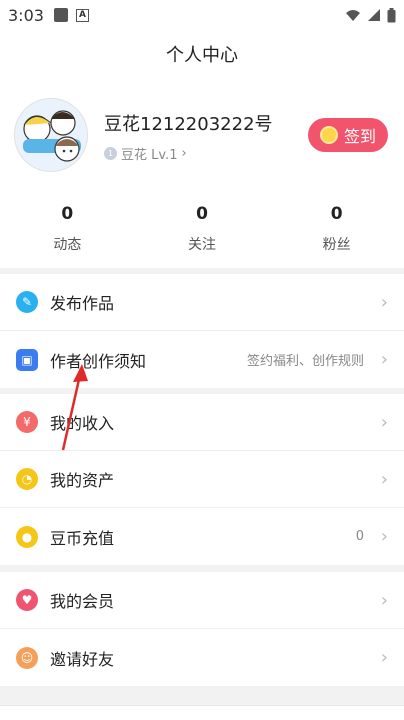  What do you see at coordinates (82, 659) in the screenshot?
I see `menu-item-label: 邀请好友` at bounding box center [82, 659].